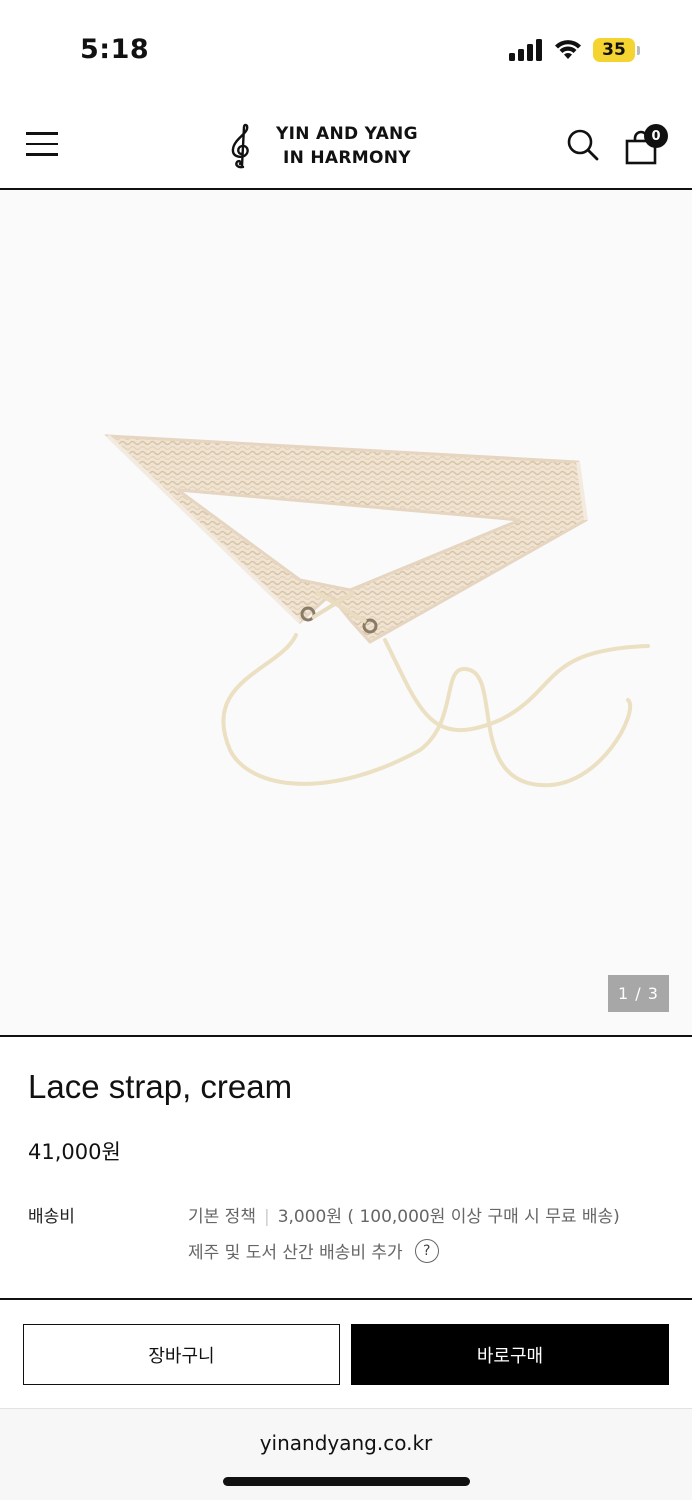 The width and height of the screenshot is (692, 1500). I want to click on status-time: 5:18, so click(115, 49).